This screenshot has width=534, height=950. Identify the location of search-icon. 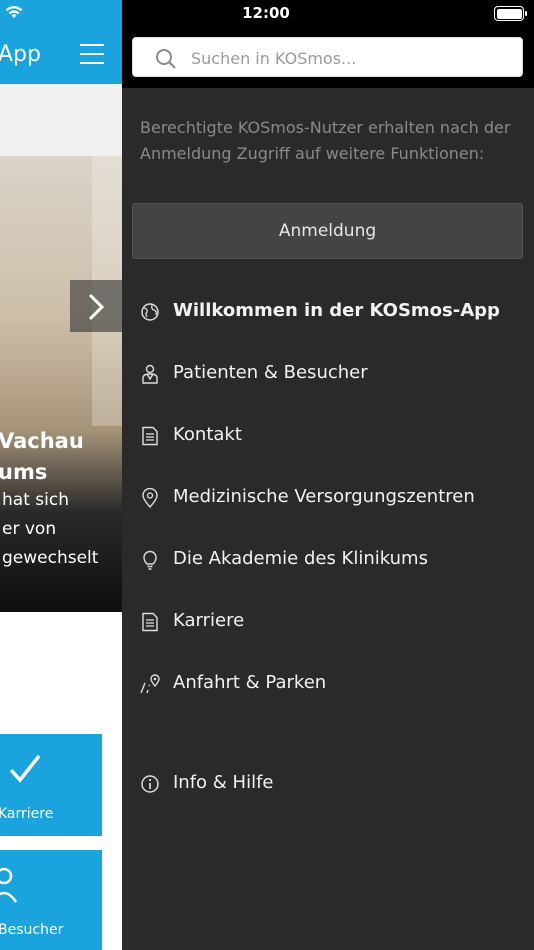
(166, 59).